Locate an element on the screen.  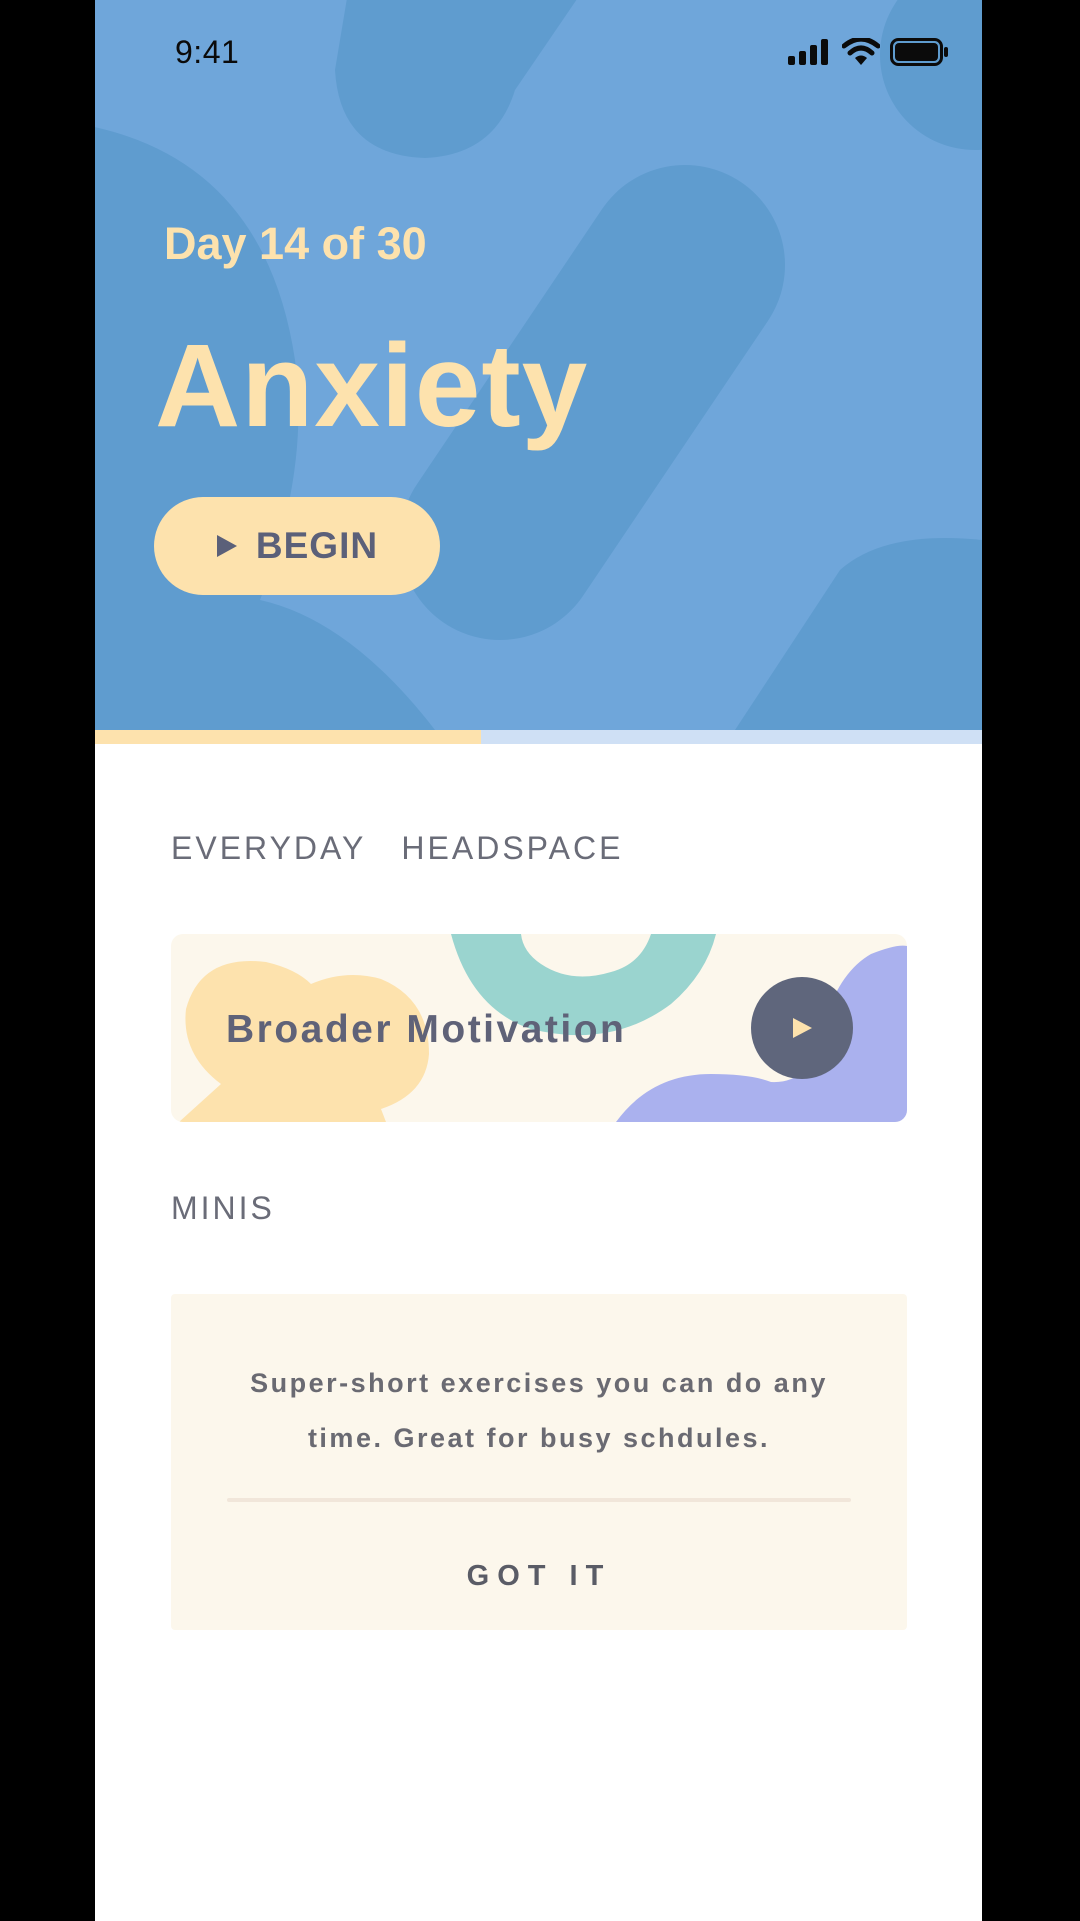
program-progress-bar is located at coordinates (538, 737).